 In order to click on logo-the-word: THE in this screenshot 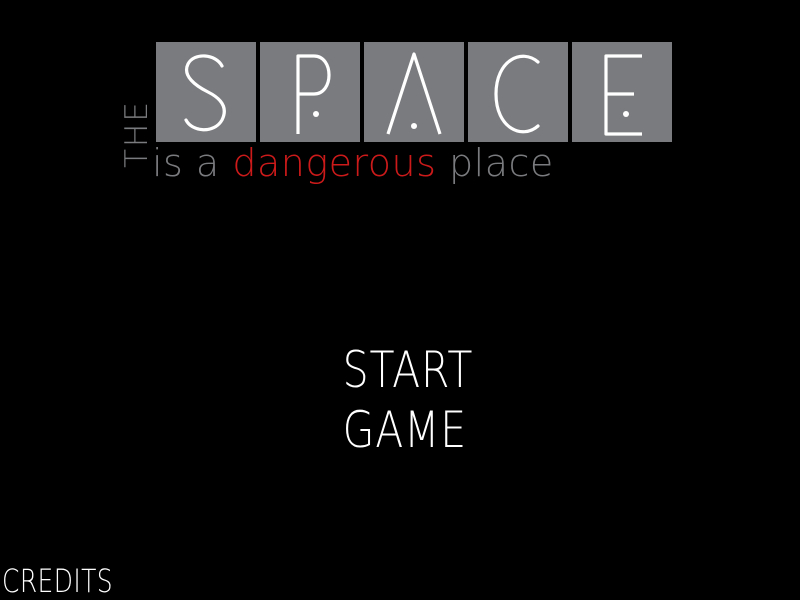, I will do `click(137, 134)`.